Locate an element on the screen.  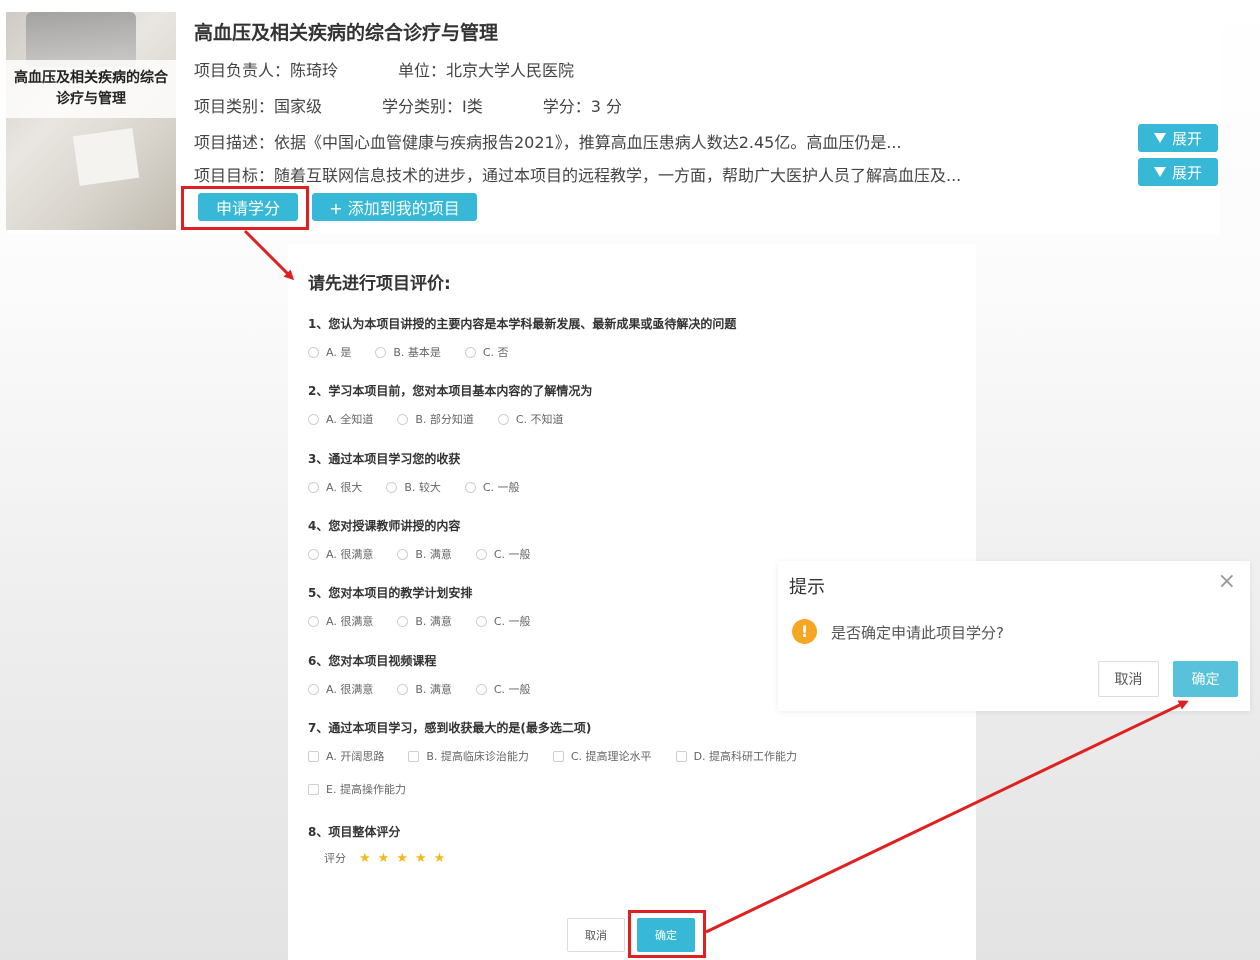
arrow-to-evaluation is located at coordinates (269, 255).